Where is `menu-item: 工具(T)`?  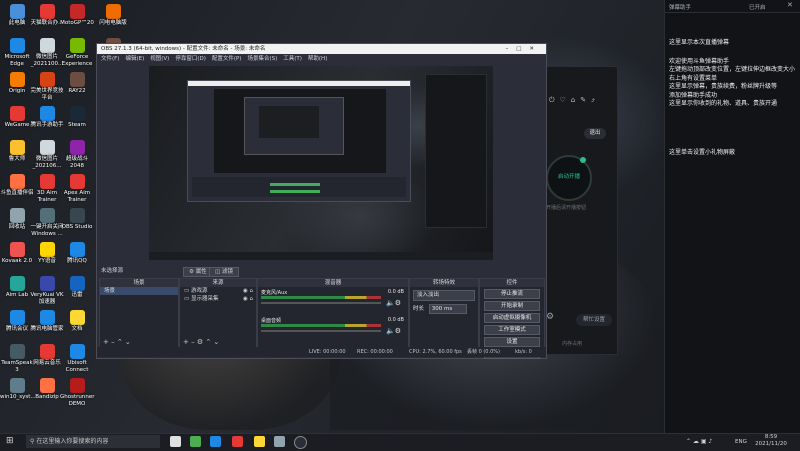
menu-item: 工具(T) is located at coordinates (292, 59).